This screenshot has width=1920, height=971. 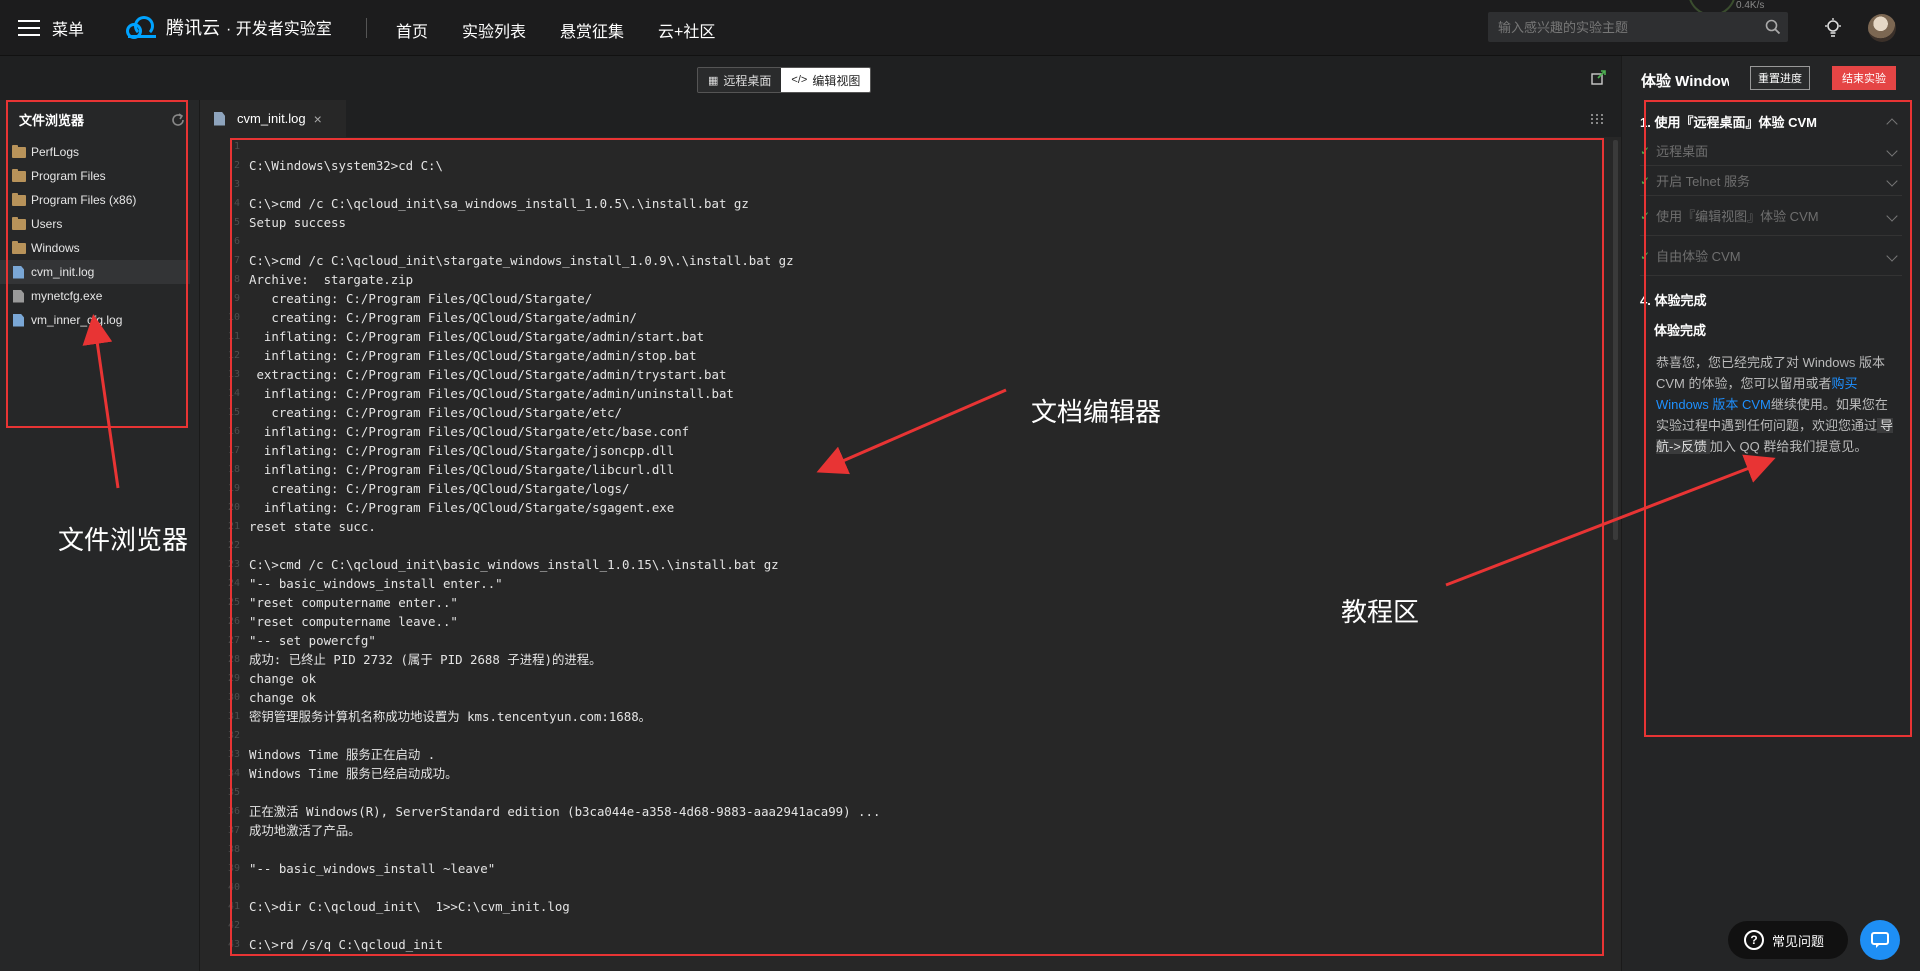 What do you see at coordinates (376, 583) in the screenshot?
I see `line-text: "-- basic_windows_install enter.."` at bounding box center [376, 583].